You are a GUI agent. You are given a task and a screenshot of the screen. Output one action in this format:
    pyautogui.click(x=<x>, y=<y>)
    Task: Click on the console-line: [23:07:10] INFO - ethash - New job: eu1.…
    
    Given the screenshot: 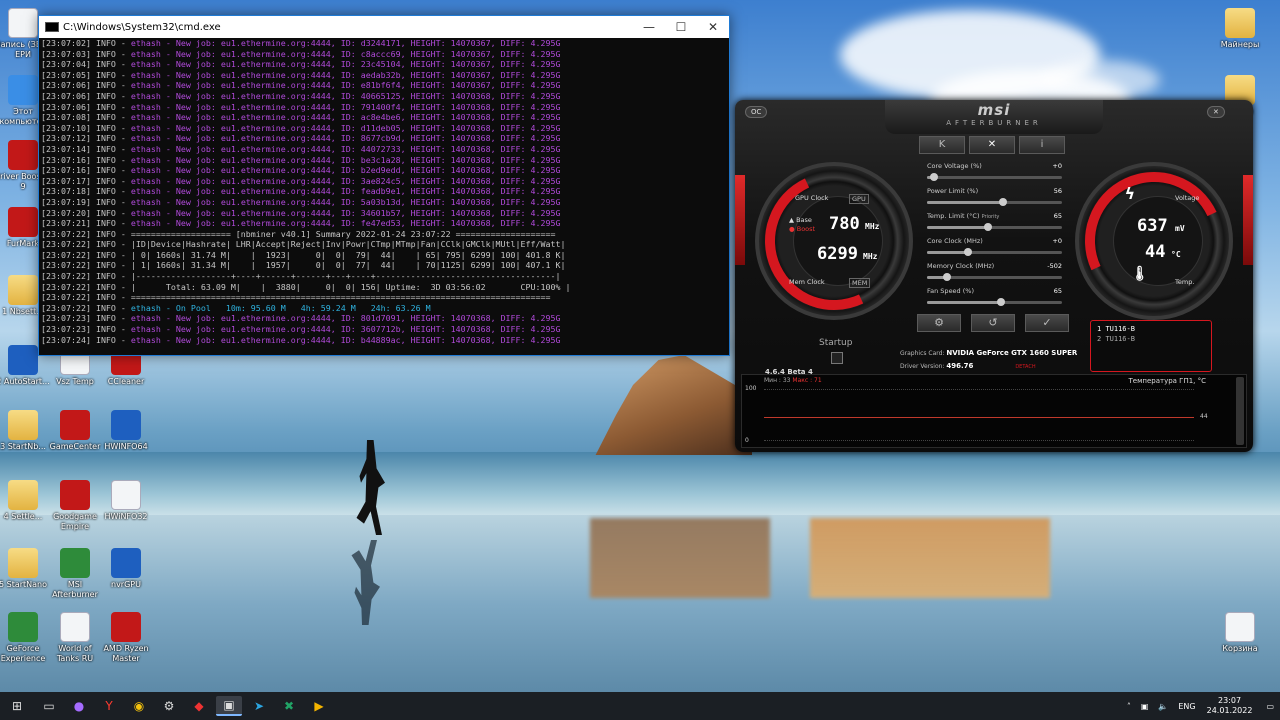 What is the action you would take?
    pyautogui.click(x=301, y=127)
    